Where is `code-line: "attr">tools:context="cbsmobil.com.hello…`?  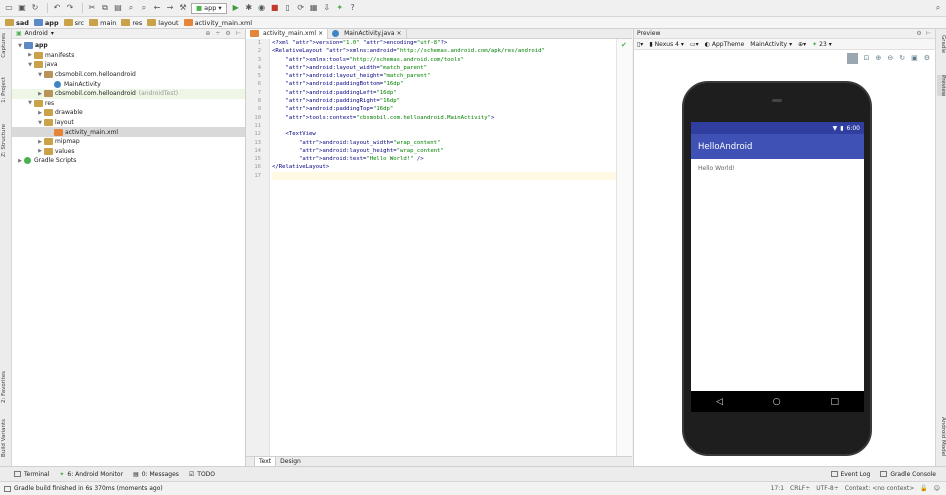 code-line: "attr">tools:context="cbsmobil.com.hello… is located at coordinates (444, 118).